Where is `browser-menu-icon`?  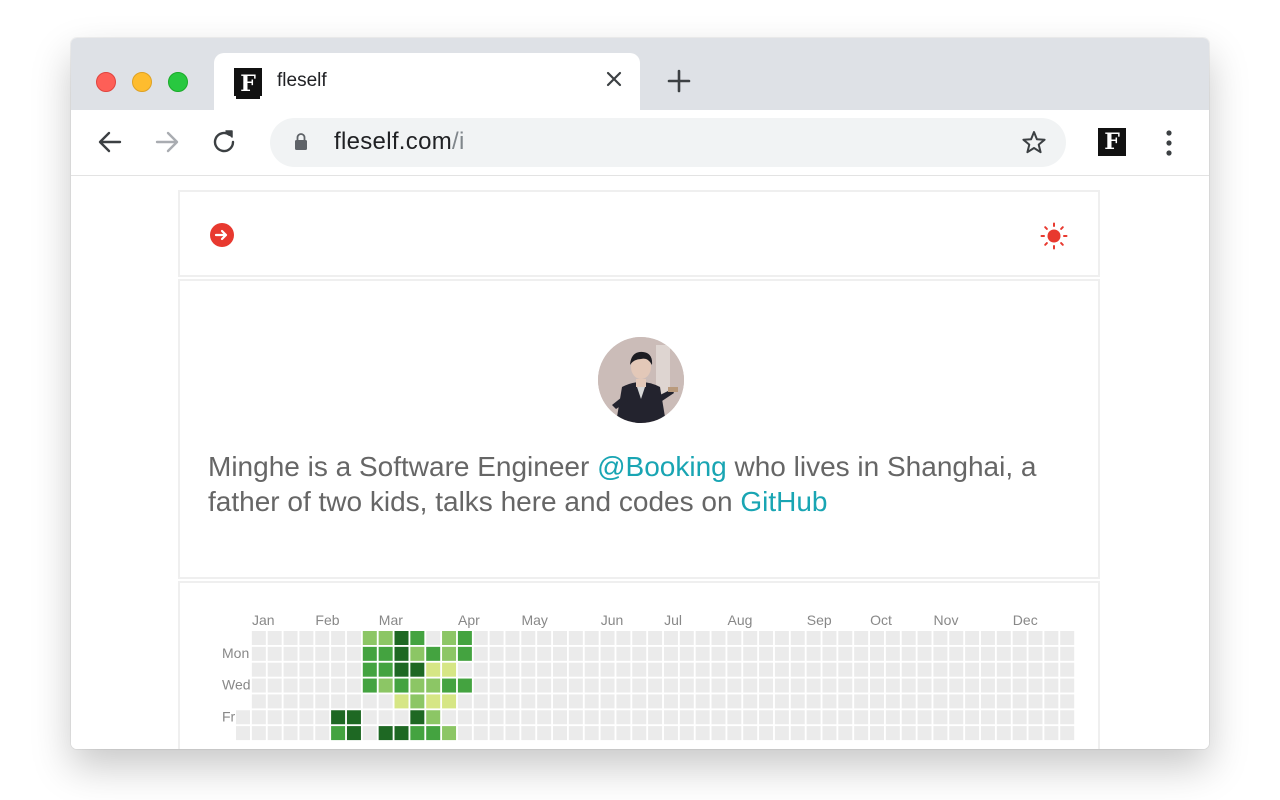 browser-menu-icon is located at coordinates (1169, 143).